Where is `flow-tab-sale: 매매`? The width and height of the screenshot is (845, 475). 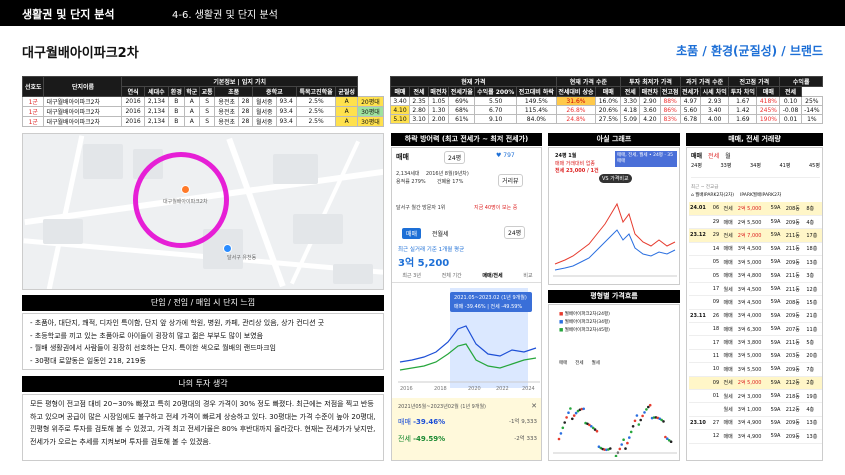
flow-tab-sale: 매매 is located at coordinates (563, 363).